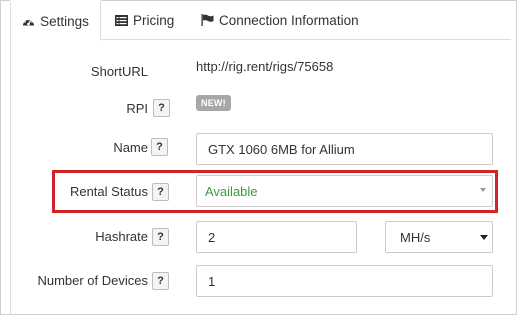 The image size is (517, 315). What do you see at coordinates (10, 177) in the screenshot?
I see `panel-border` at bounding box center [10, 177].